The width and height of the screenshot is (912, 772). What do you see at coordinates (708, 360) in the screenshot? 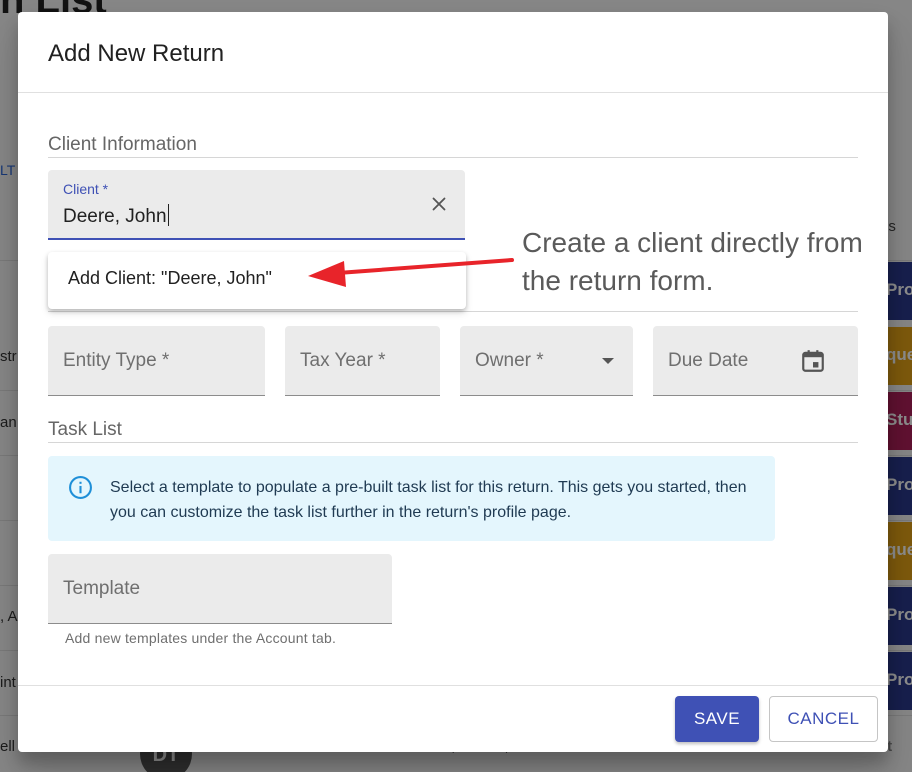
I see `due-date-placeholder: Due Date` at bounding box center [708, 360].